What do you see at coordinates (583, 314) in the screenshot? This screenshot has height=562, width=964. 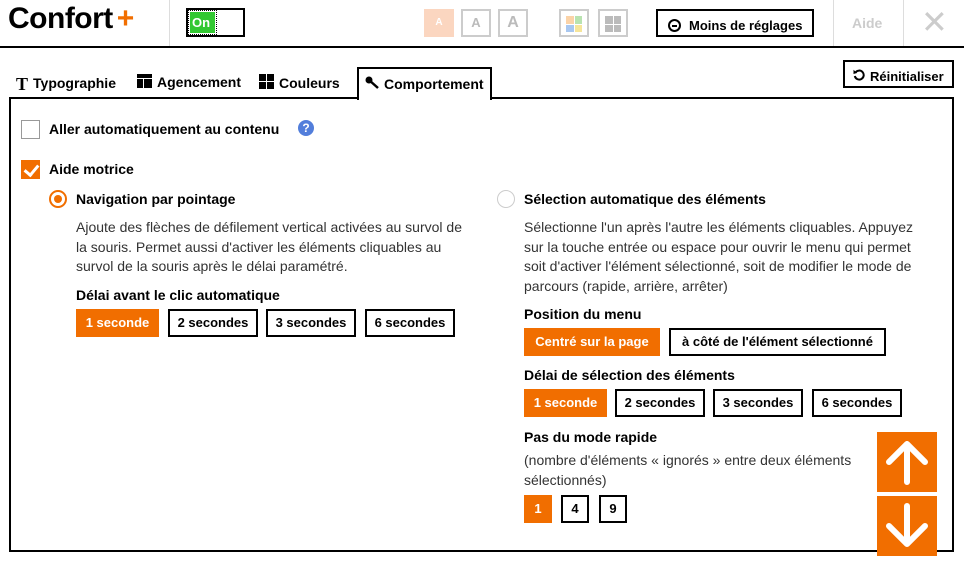 I see `menu-position-label: Position du menu` at bounding box center [583, 314].